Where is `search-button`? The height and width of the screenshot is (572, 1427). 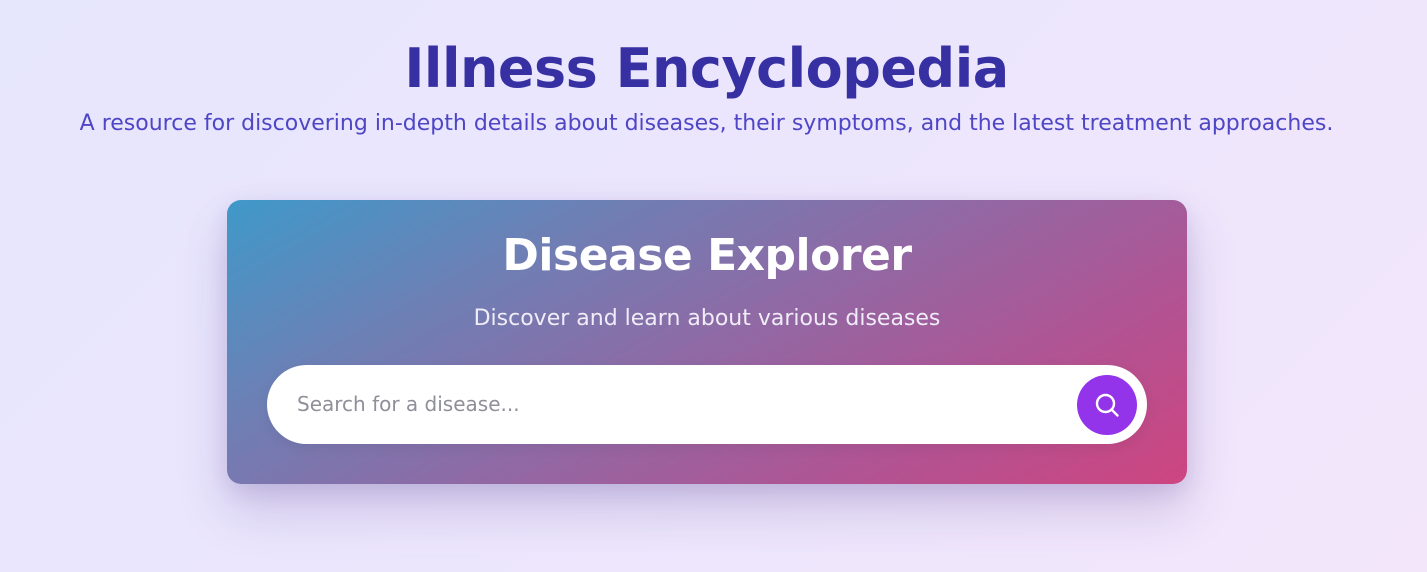 search-button is located at coordinates (1107, 405).